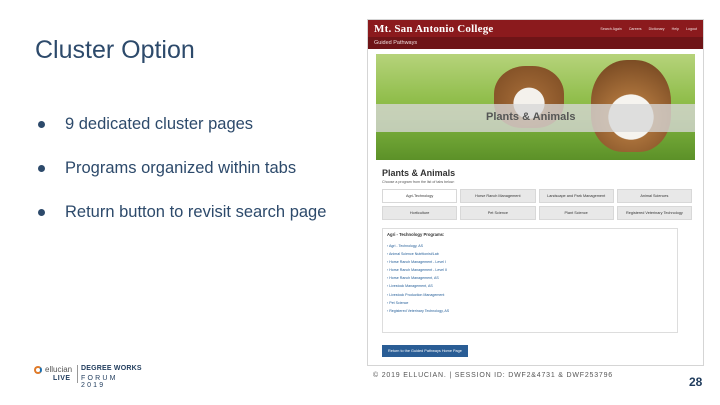 The height and width of the screenshot is (405, 720). What do you see at coordinates (576, 196) in the screenshot?
I see `tab-landscape-park-management: Landscape and Park Management` at bounding box center [576, 196].